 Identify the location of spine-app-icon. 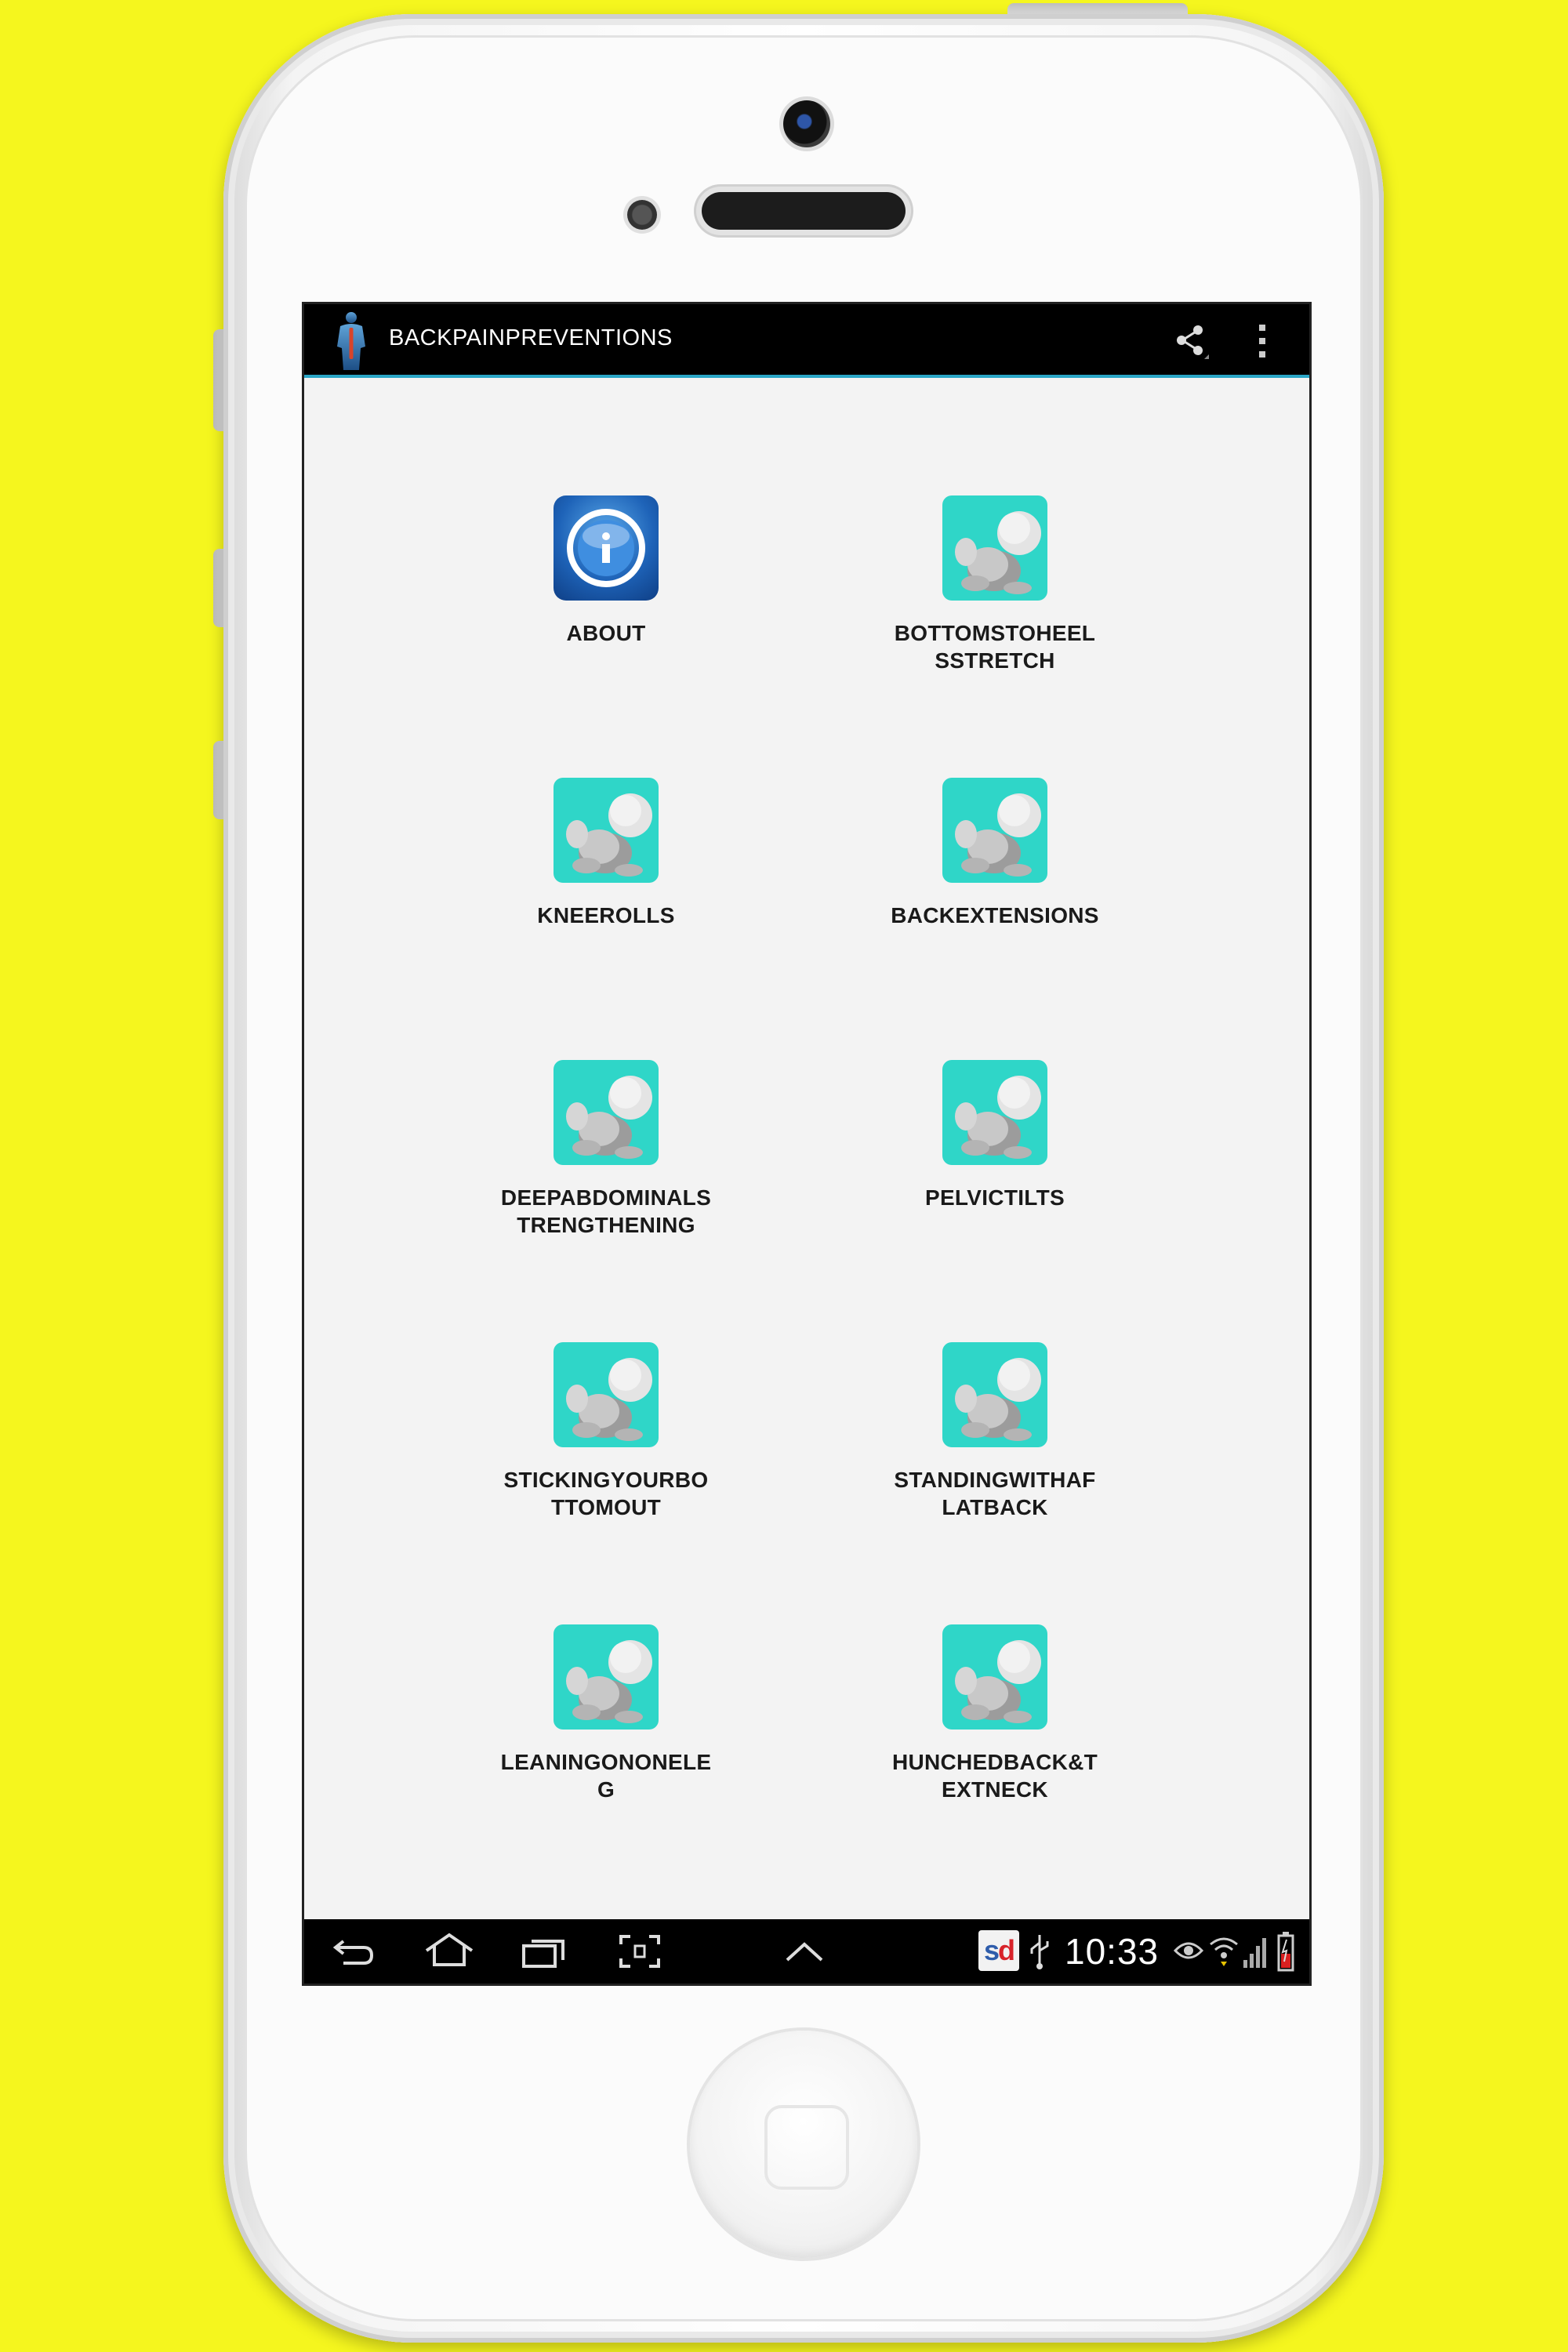
(351, 340).